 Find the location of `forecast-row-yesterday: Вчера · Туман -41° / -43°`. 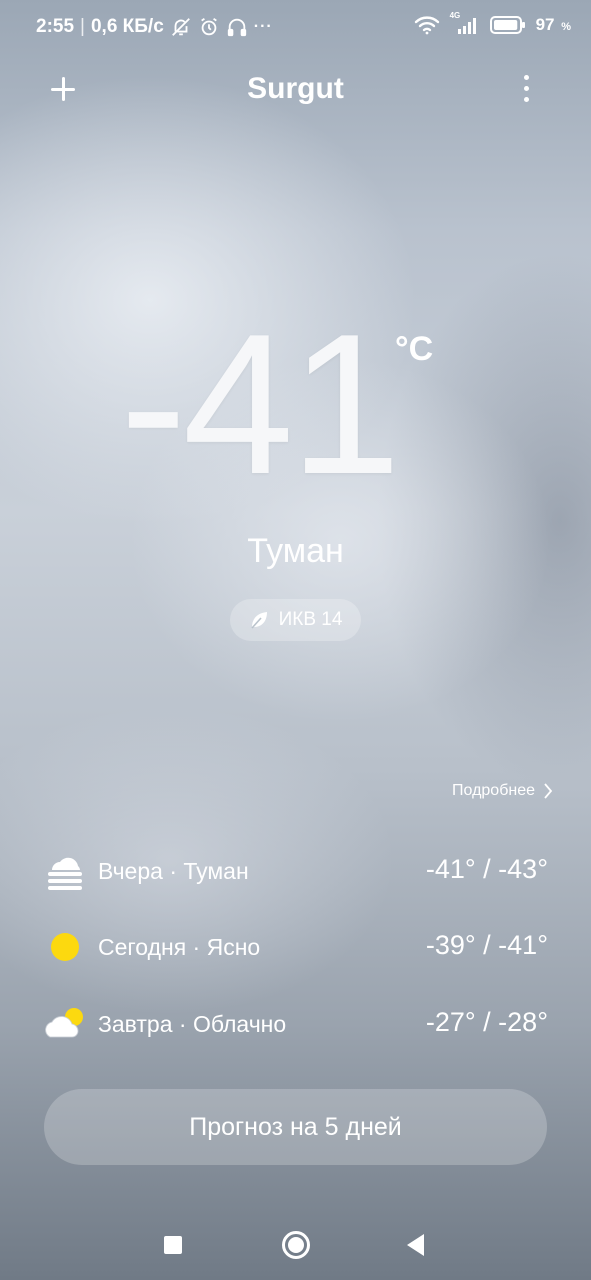

forecast-row-yesterday: Вчера · Туман -41° / -43° is located at coordinates (295, 870).